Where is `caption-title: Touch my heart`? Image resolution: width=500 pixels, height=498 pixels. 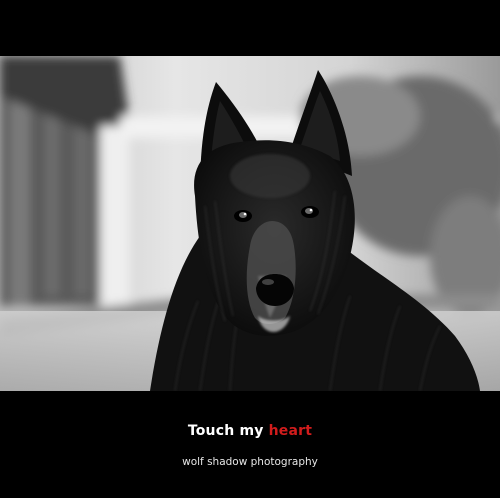 caption-title: Touch my heart is located at coordinates (250, 431).